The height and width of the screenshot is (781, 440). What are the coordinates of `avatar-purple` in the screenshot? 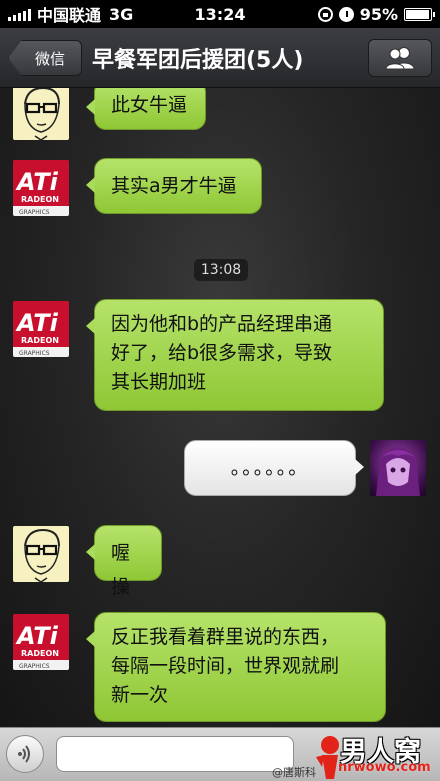 It's located at (398, 468).